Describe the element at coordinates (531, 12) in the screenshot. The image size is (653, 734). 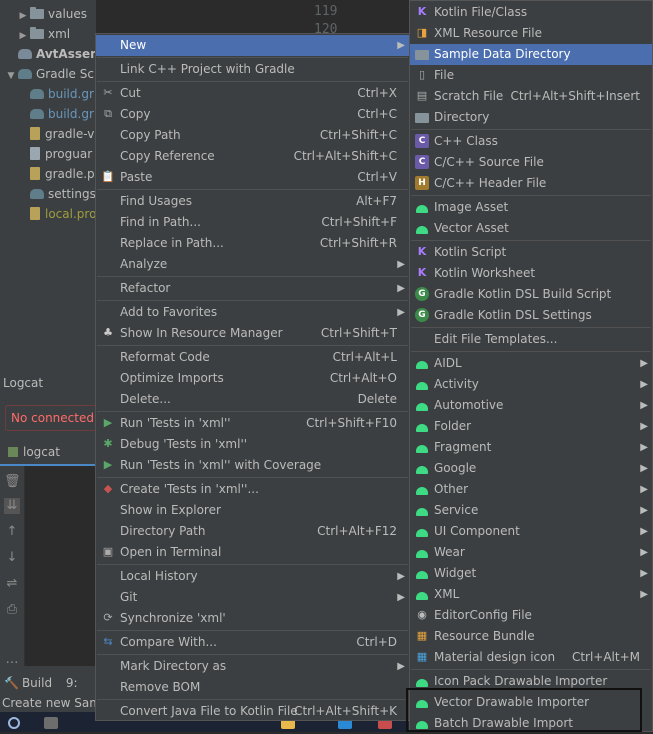
I see `new-item-kotlin-file-class: K Kotlin File/Class` at that location.